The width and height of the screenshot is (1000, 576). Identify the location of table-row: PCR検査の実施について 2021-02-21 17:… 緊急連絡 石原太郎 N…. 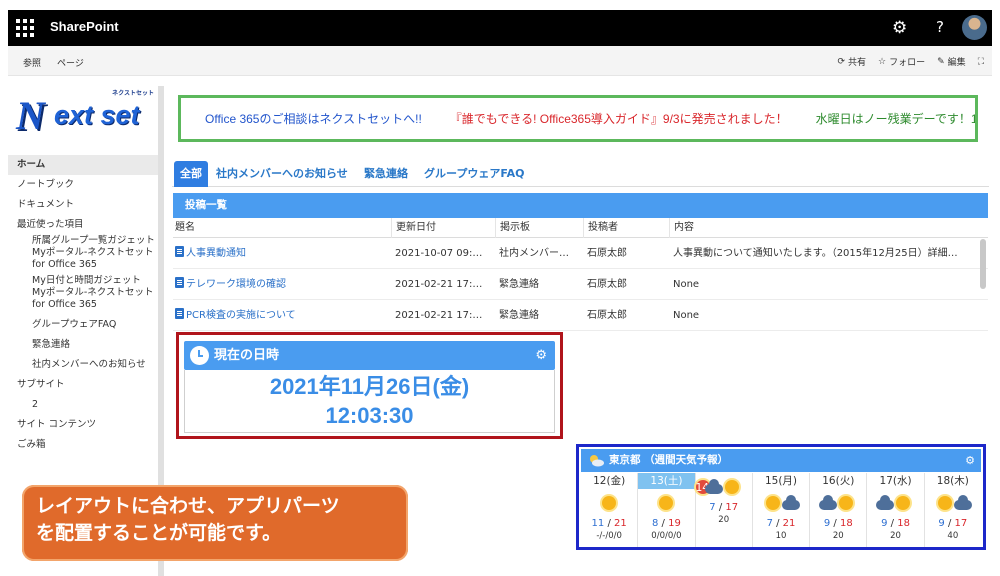
(580, 315).